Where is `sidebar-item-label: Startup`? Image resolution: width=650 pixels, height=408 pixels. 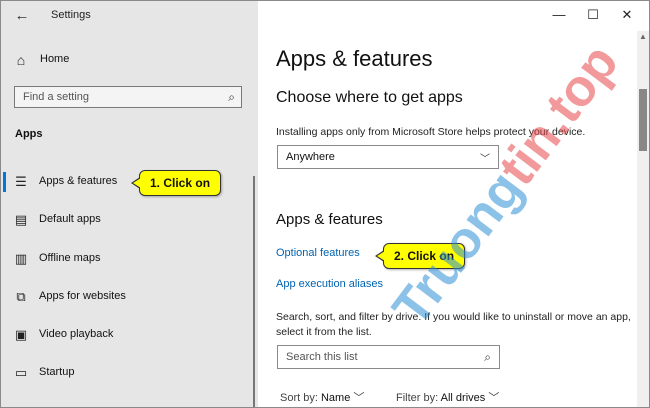 sidebar-item-label: Startup is located at coordinates (57, 372).